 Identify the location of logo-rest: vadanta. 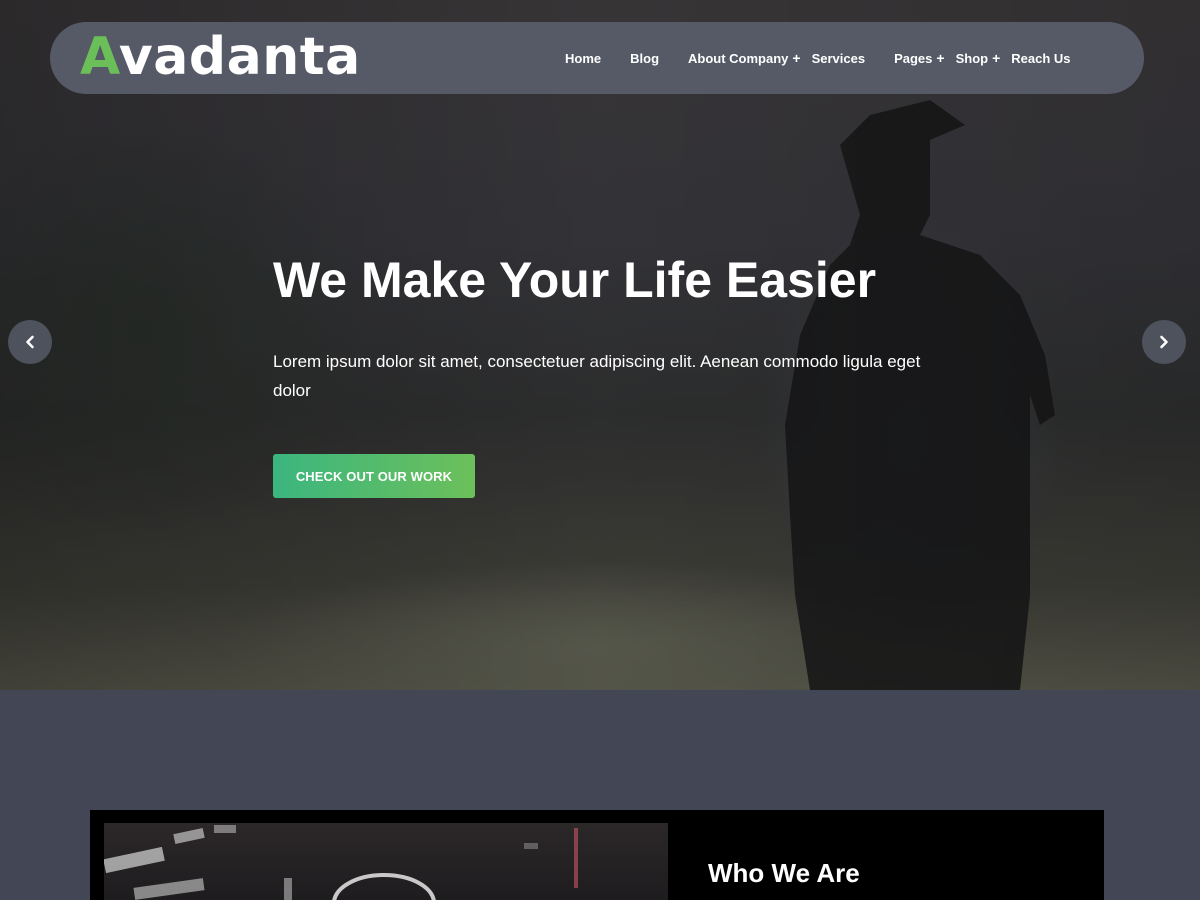
(239, 57).